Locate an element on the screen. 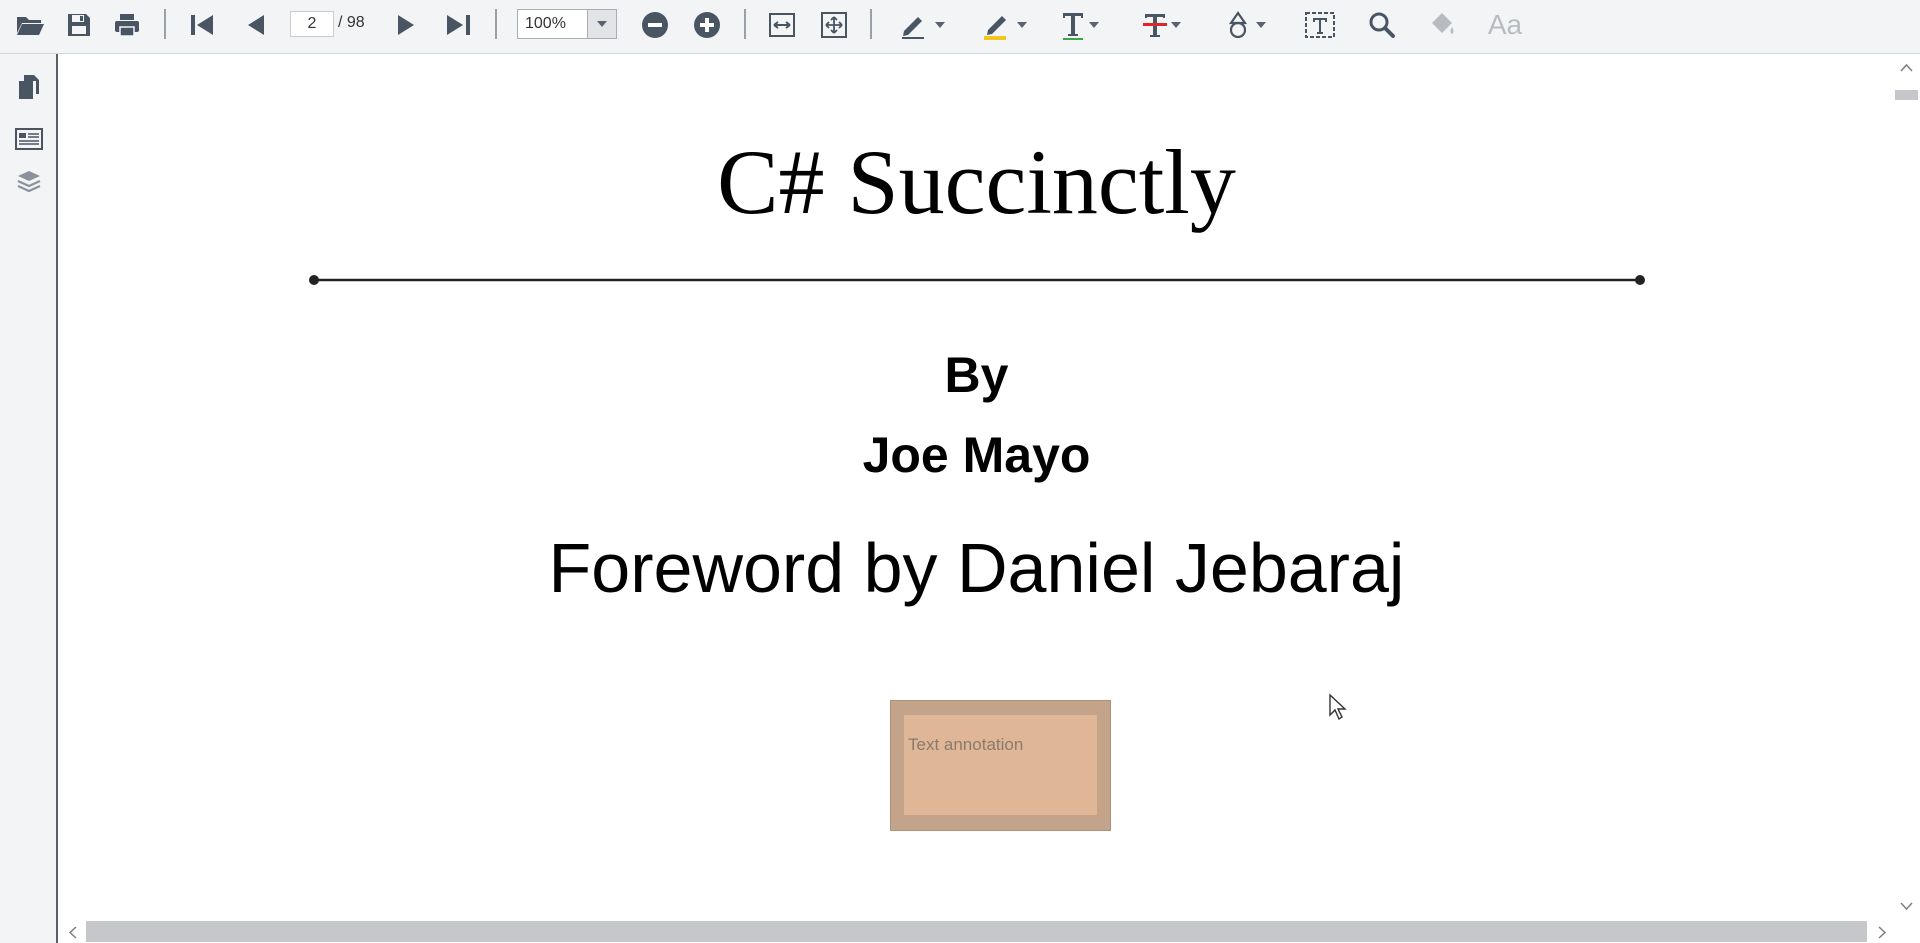 The width and height of the screenshot is (1920, 943). scrollbar-corner is located at coordinates (1906, 931).